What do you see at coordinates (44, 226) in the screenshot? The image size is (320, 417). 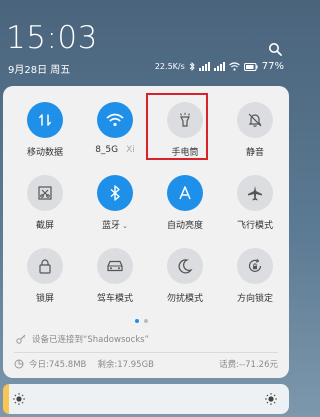 I see `tile-label: 截屏` at bounding box center [44, 226].